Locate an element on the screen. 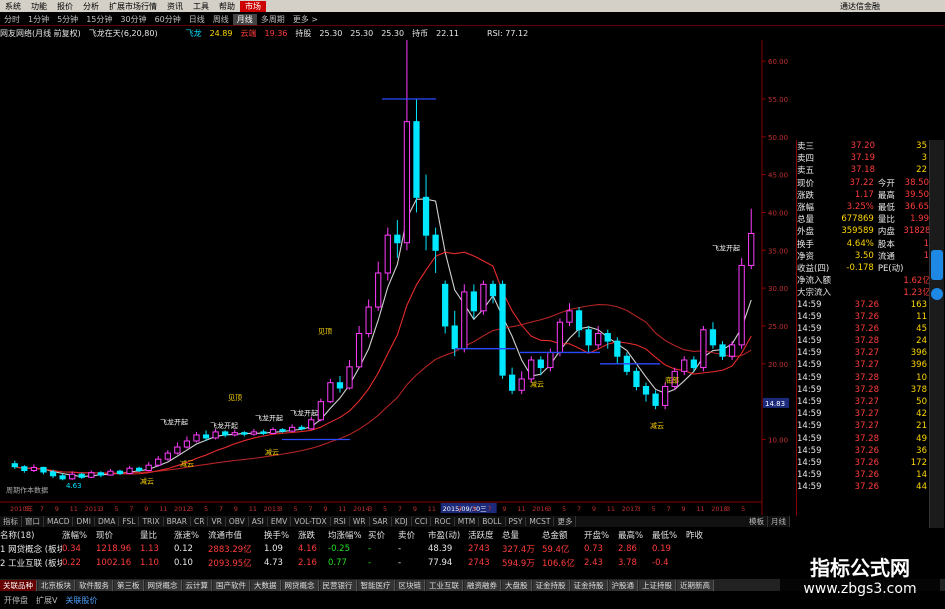 Image resolution: width=945 pixels, height=609 pixels. period-label: 月线 is located at coordinates (779, 521).